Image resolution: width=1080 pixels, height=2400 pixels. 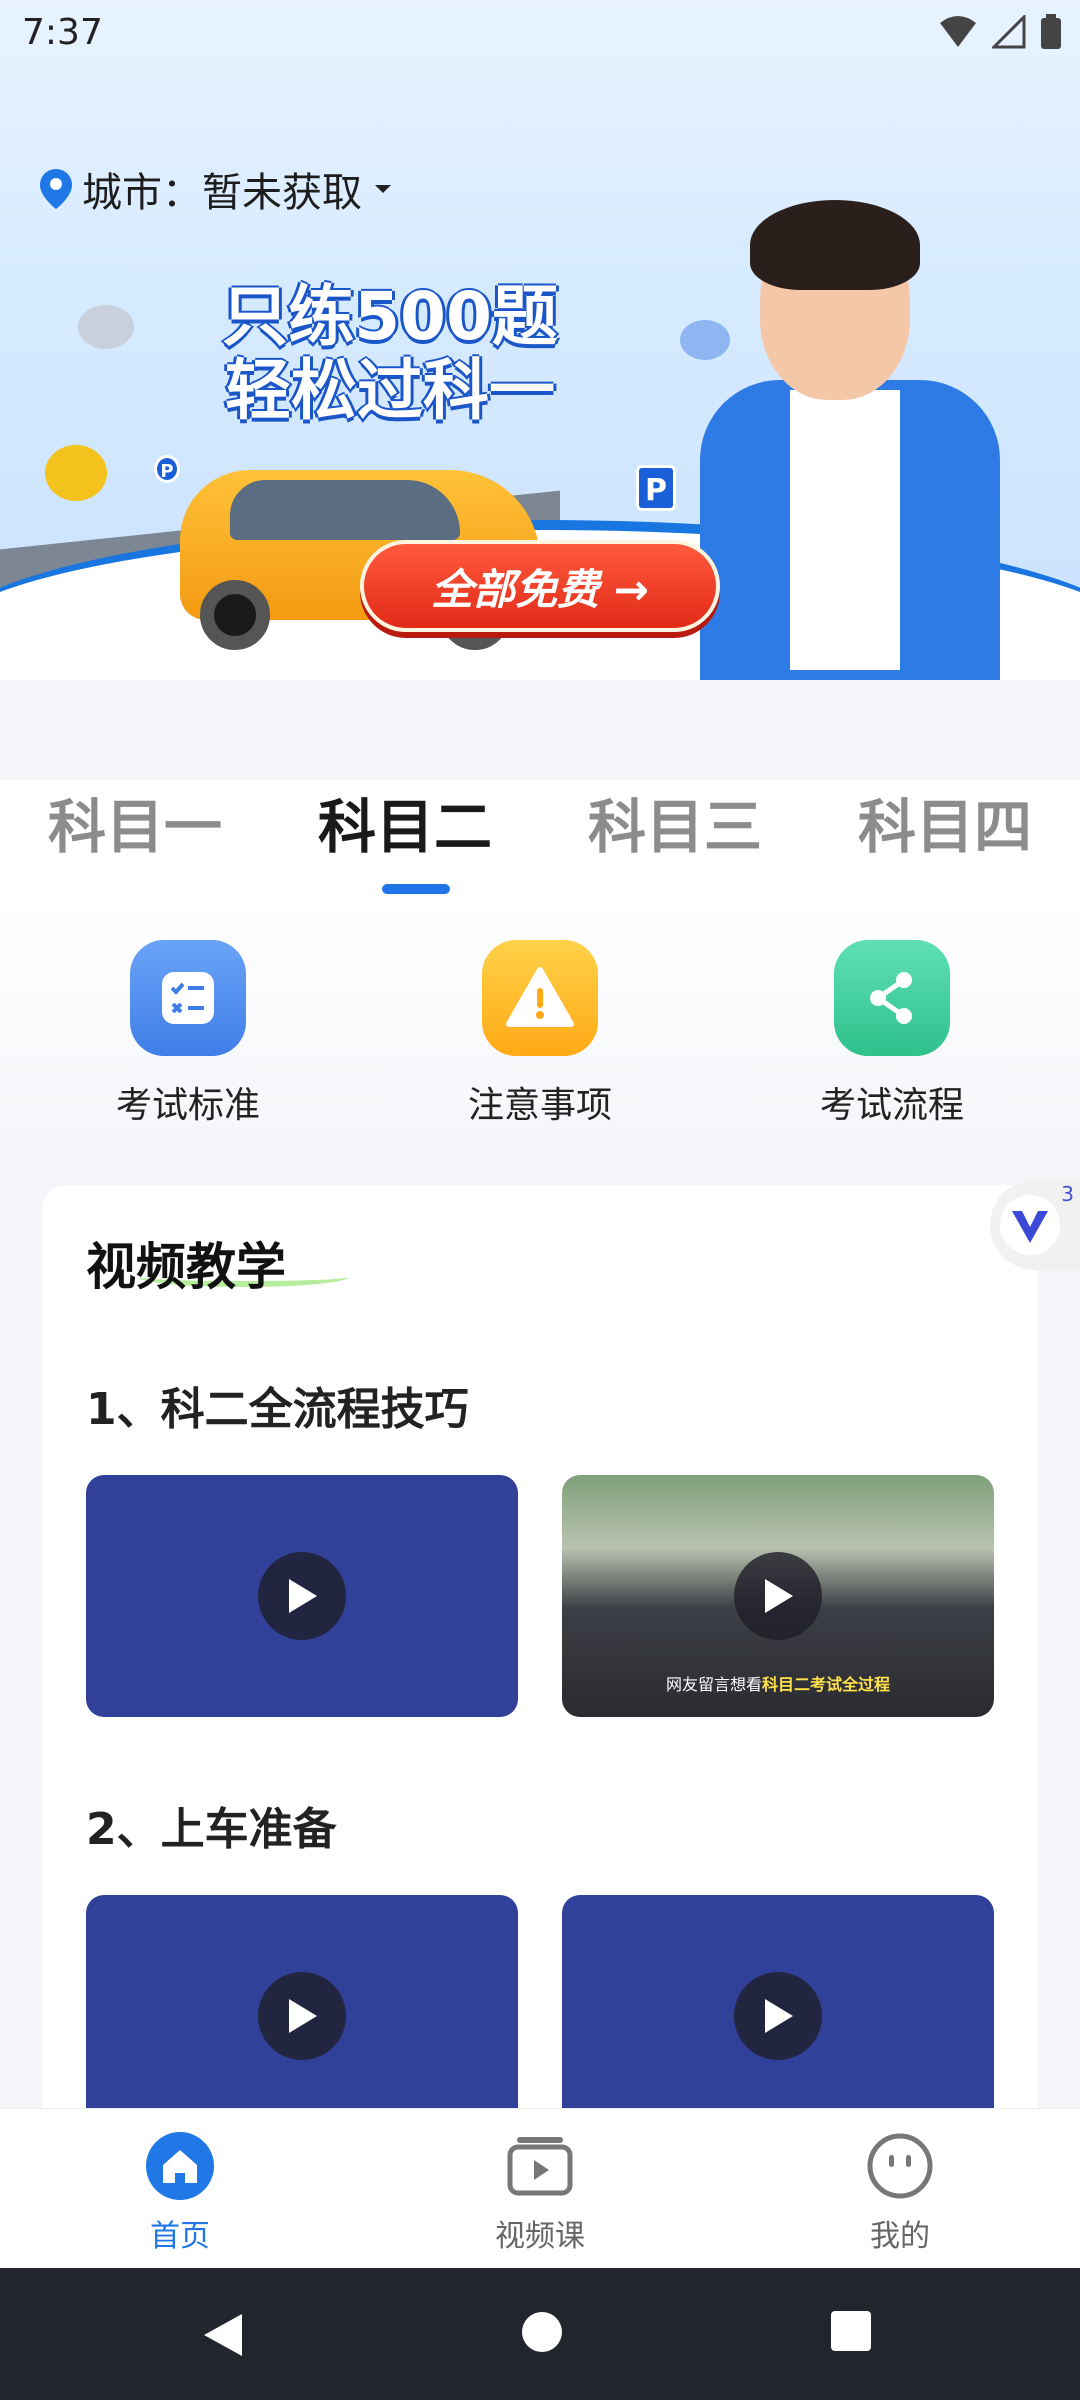 I want to click on status-bar: 7:37, so click(x=540, y=33).